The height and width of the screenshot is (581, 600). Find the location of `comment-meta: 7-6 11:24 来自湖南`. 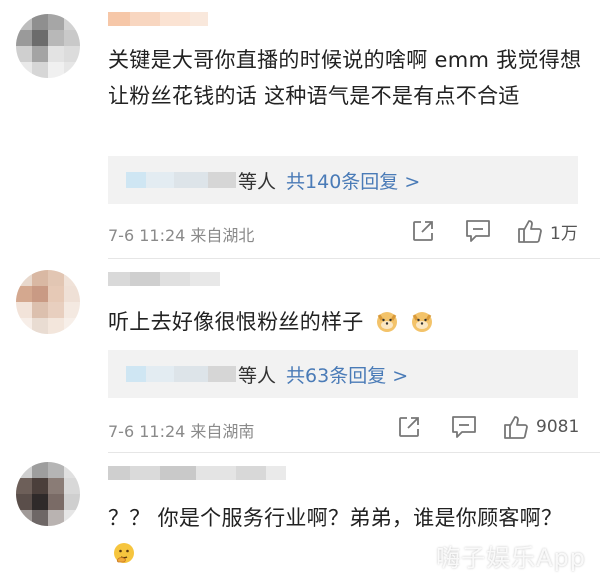

comment-meta: 7-6 11:24 来自湖南 is located at coordinates (181, 431).